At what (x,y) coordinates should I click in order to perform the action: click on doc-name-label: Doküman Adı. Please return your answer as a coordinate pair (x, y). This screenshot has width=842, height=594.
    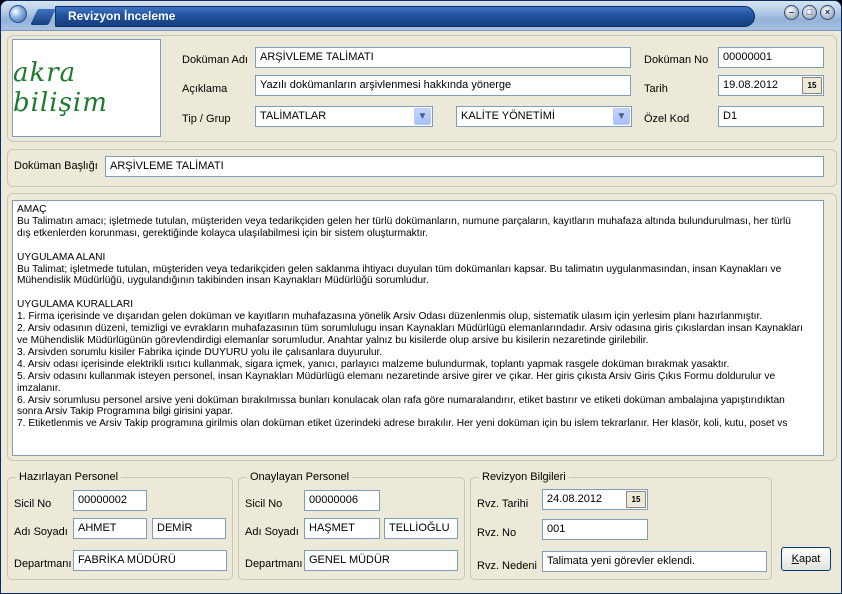
    Looking at the image, I should click on (215, 60).